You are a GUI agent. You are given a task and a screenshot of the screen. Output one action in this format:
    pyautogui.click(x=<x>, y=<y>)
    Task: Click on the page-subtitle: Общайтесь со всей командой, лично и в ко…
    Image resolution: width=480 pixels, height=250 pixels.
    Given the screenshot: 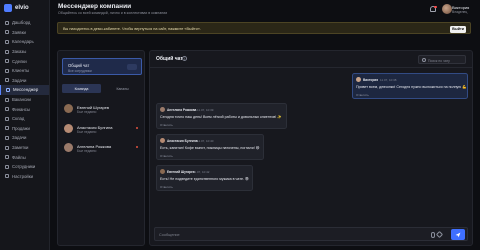 What is the action you would take?
    pyautogui.click(x=113, y=13)
    